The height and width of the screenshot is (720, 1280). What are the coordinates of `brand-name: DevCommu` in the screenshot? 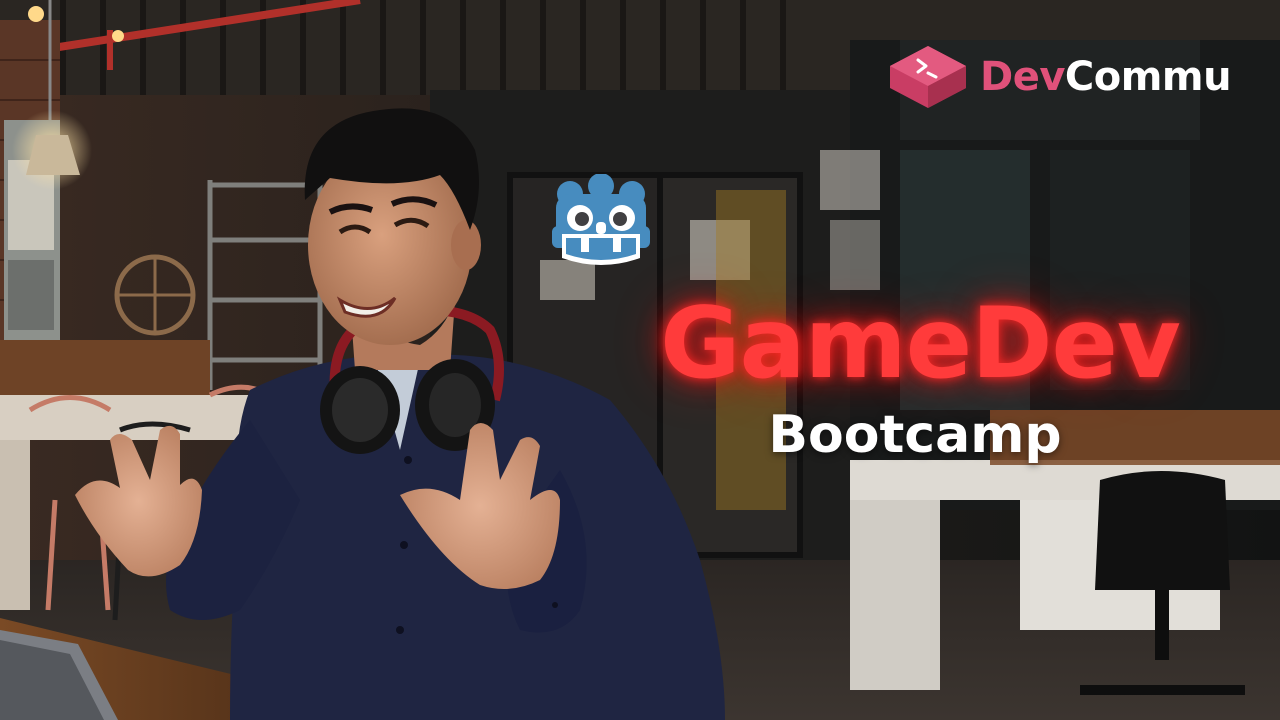 It's located at (1106, 77).